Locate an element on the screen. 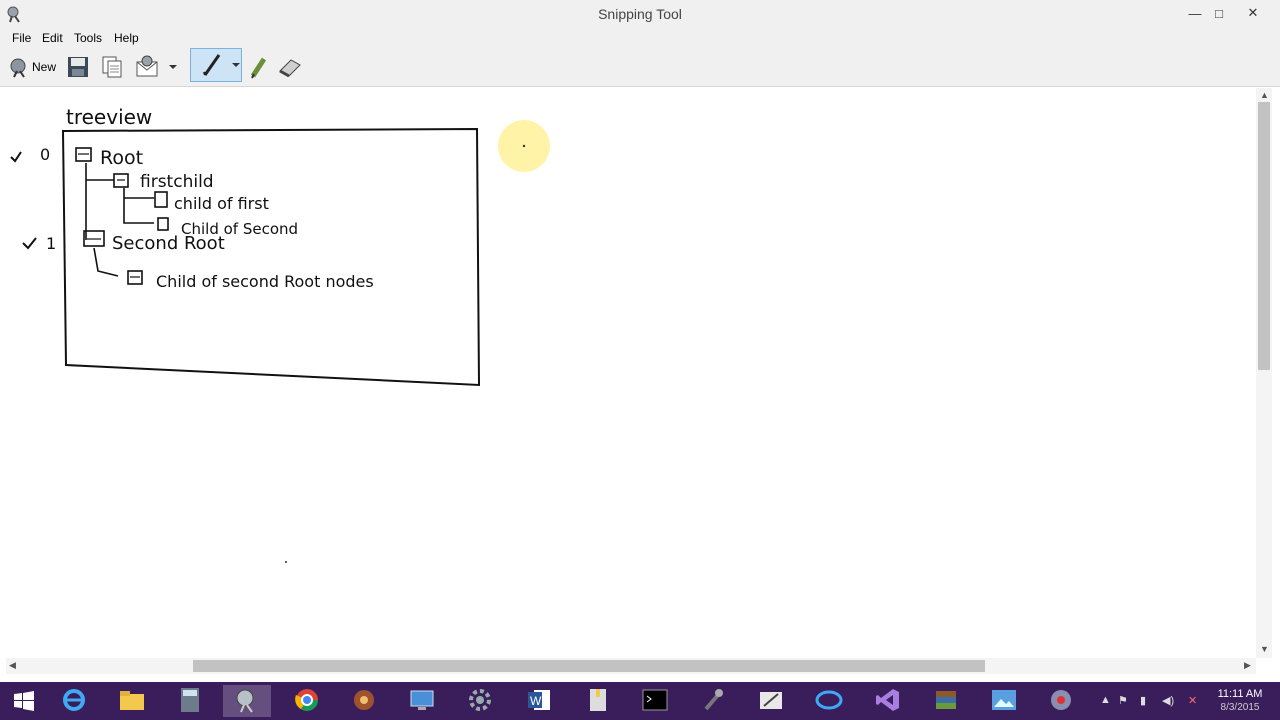 The width and height of the screenshot is (1280, 720). taskbar-archive-app is located at coordinates (946, 701).